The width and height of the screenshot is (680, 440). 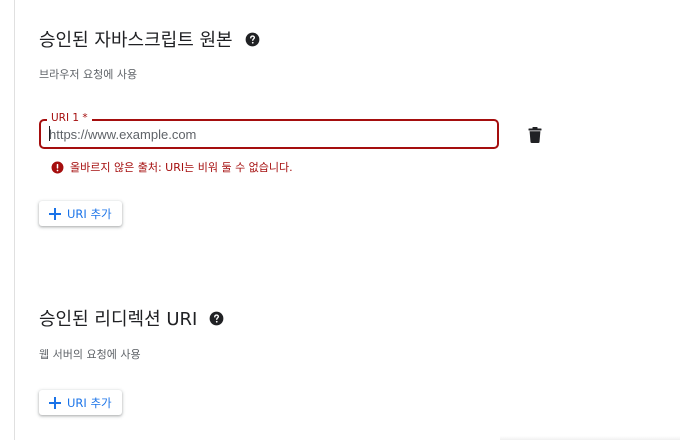 I want to click on redirect-uris-section: 승인된 리디렉션 URI, so click(x=131, y=318).